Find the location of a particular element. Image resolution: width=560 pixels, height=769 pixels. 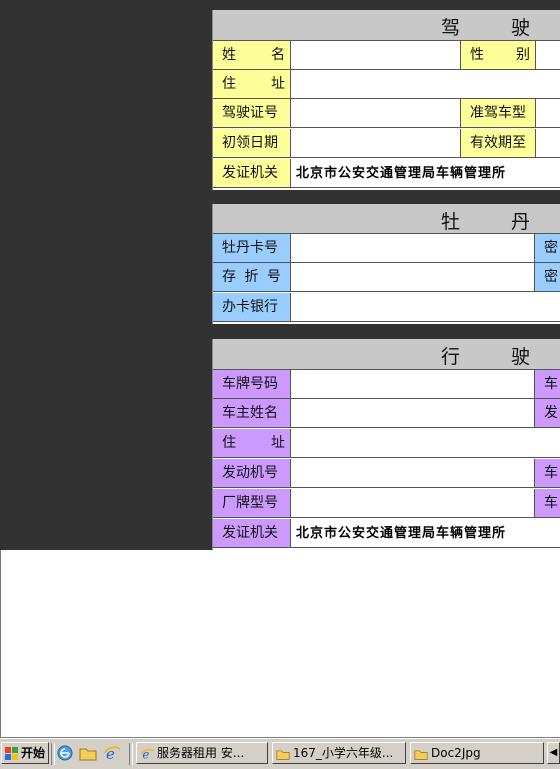

vehicle-address-label: 住址 is located at coordinates (252, 443).